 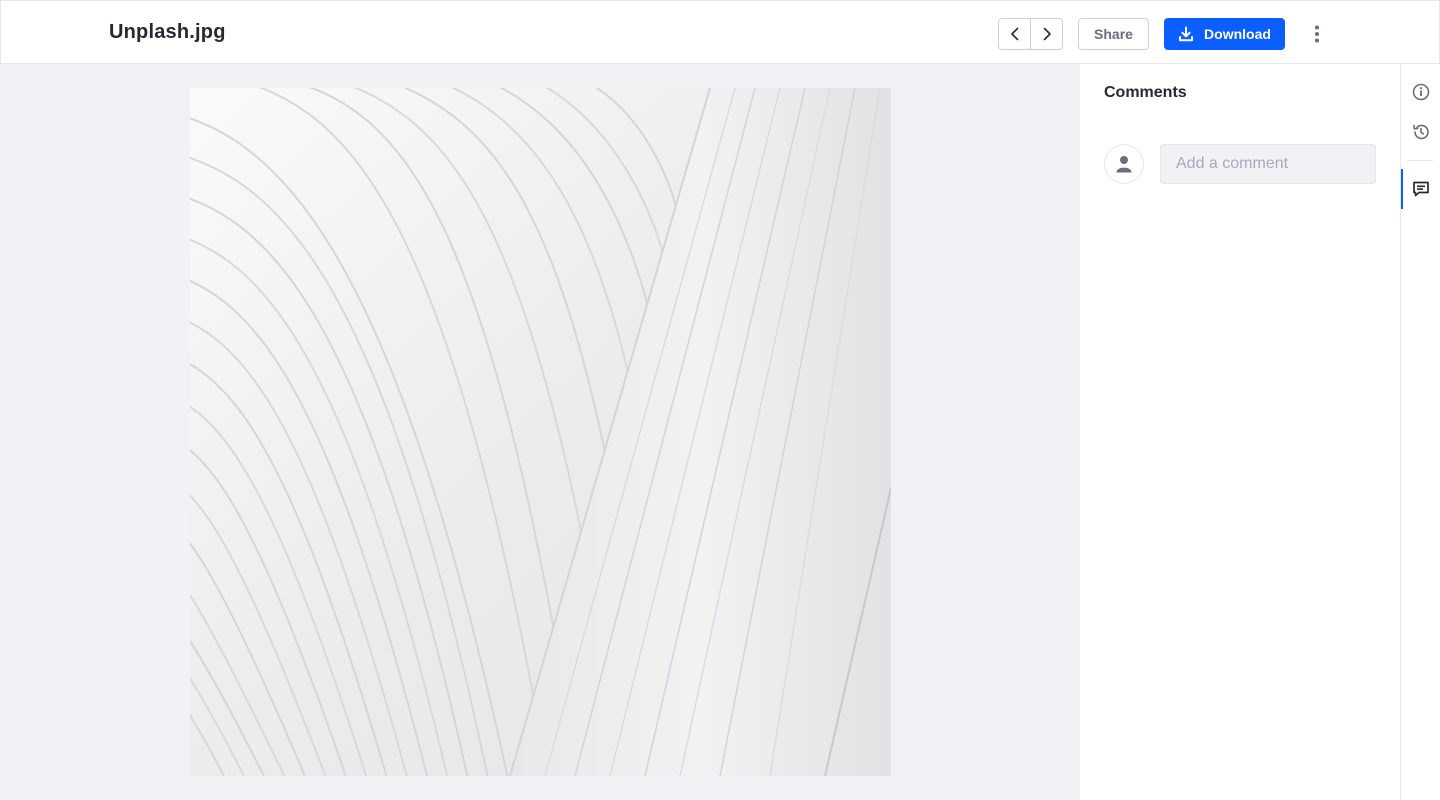 I want to click on share-button: Share, so click(x=1113, y=34).